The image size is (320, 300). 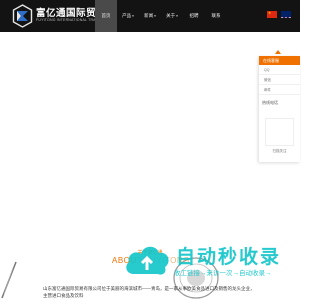 I want to click on online-service-panel: 在线客服 QQ 微信 邮件 热线电话 扫描关注, so click(x=279, y=109).